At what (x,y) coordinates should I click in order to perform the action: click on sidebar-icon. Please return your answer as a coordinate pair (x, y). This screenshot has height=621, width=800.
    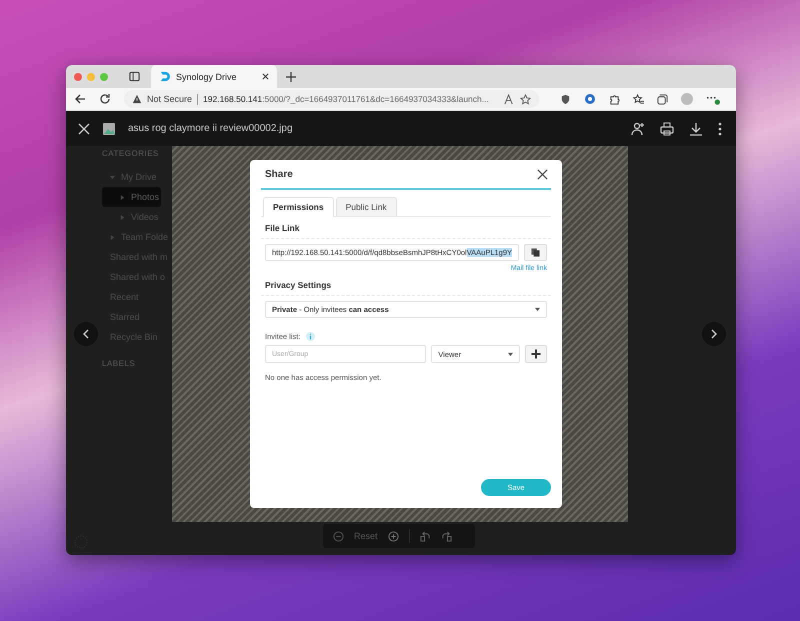
    Looking at the image, I should click on (134, 76).